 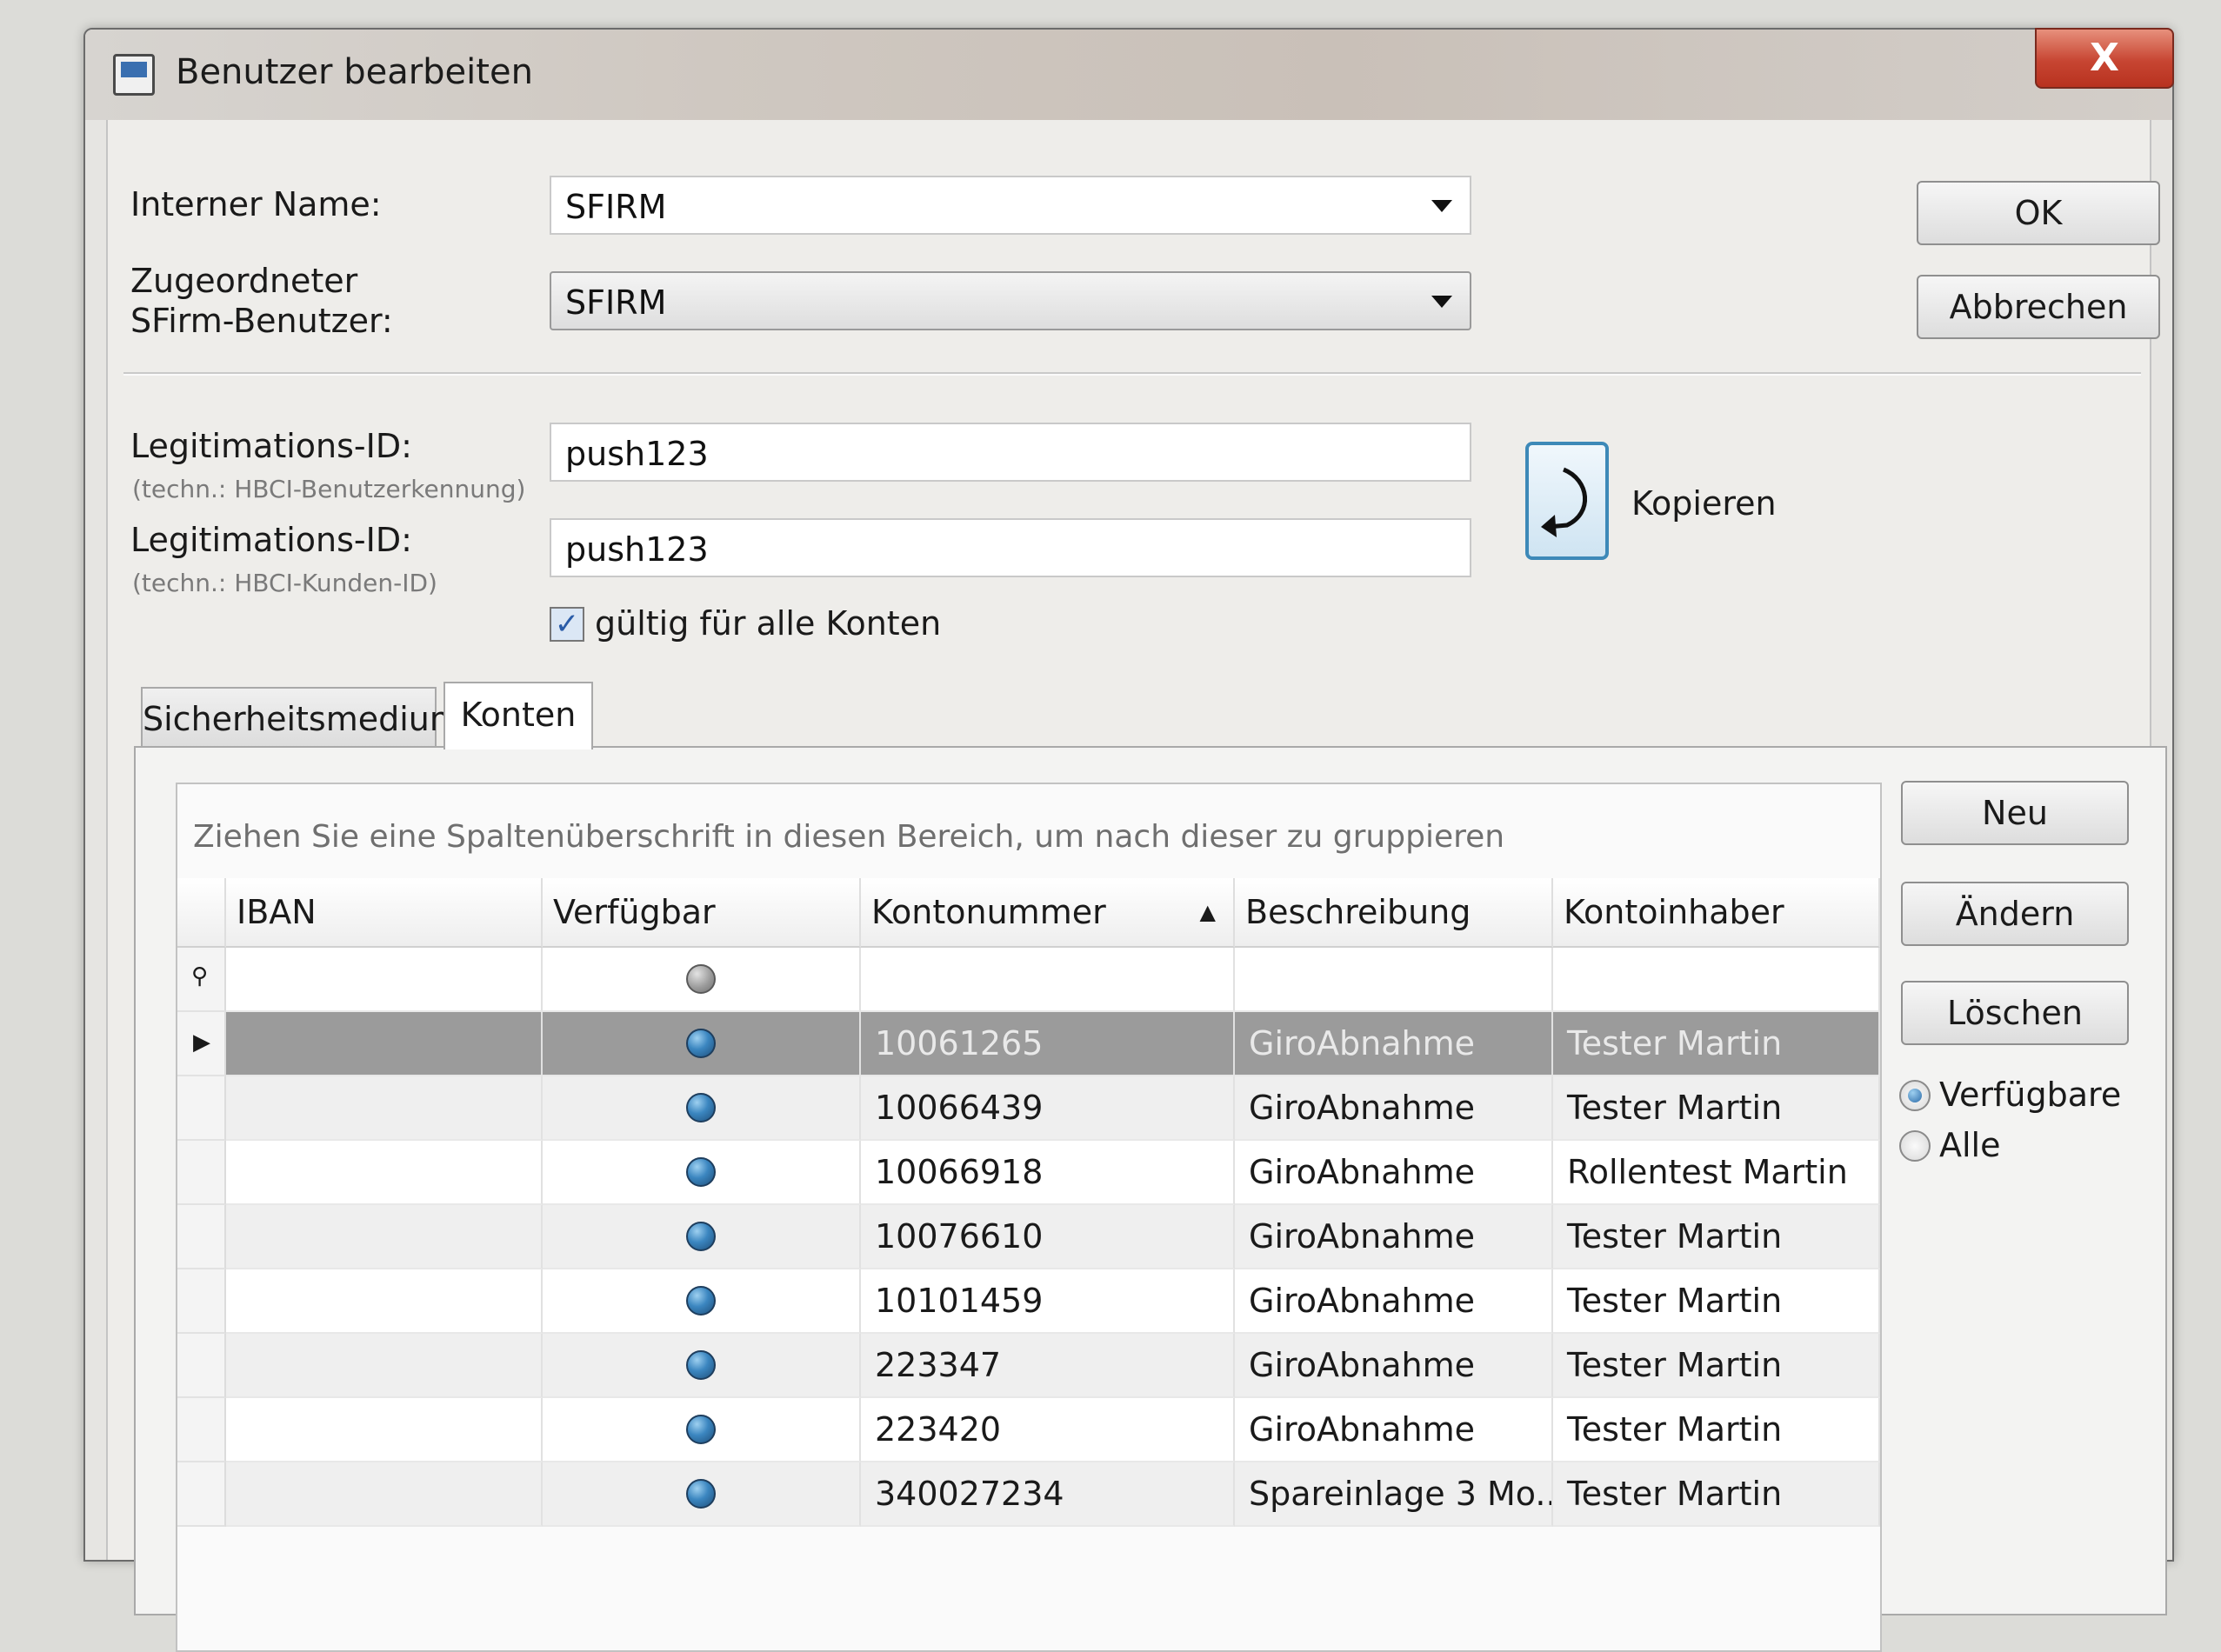 What do you see at coordinates (1394, 913) in the screenshot?
I see `column-header-beschreibung: Beschreibung` at bounding box center [1394, 913].